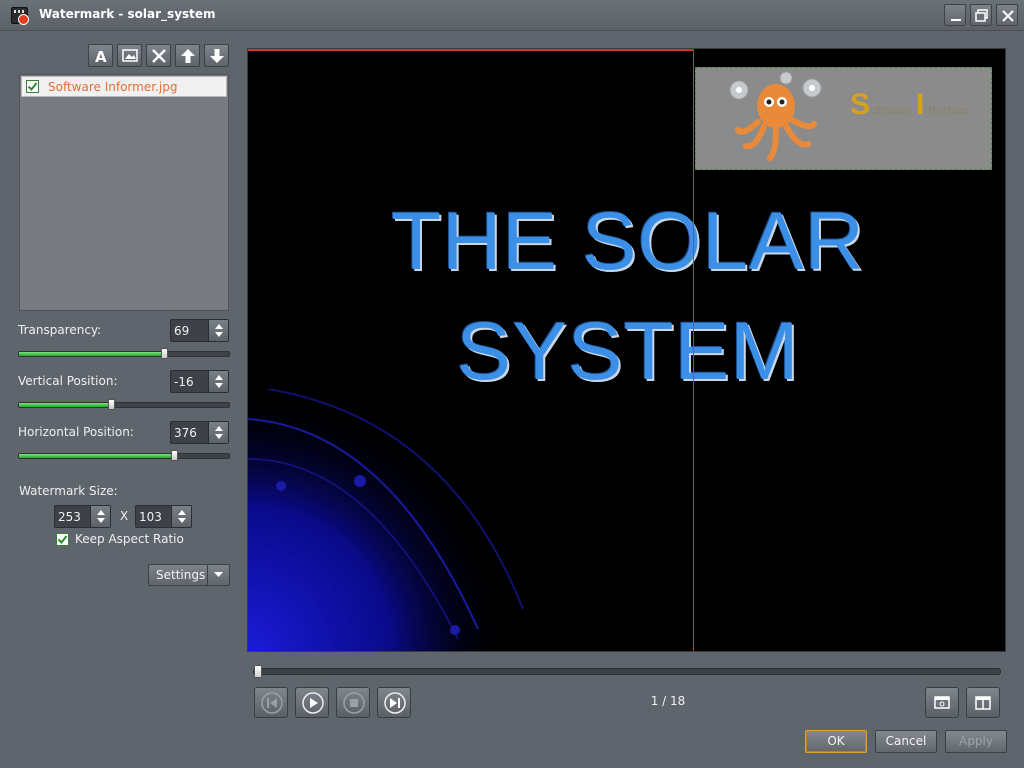  What do you see at coordinates (199, 330) in the screenshot?
I see `transparency-spinbox: 69` at bounding box center [199, 330].